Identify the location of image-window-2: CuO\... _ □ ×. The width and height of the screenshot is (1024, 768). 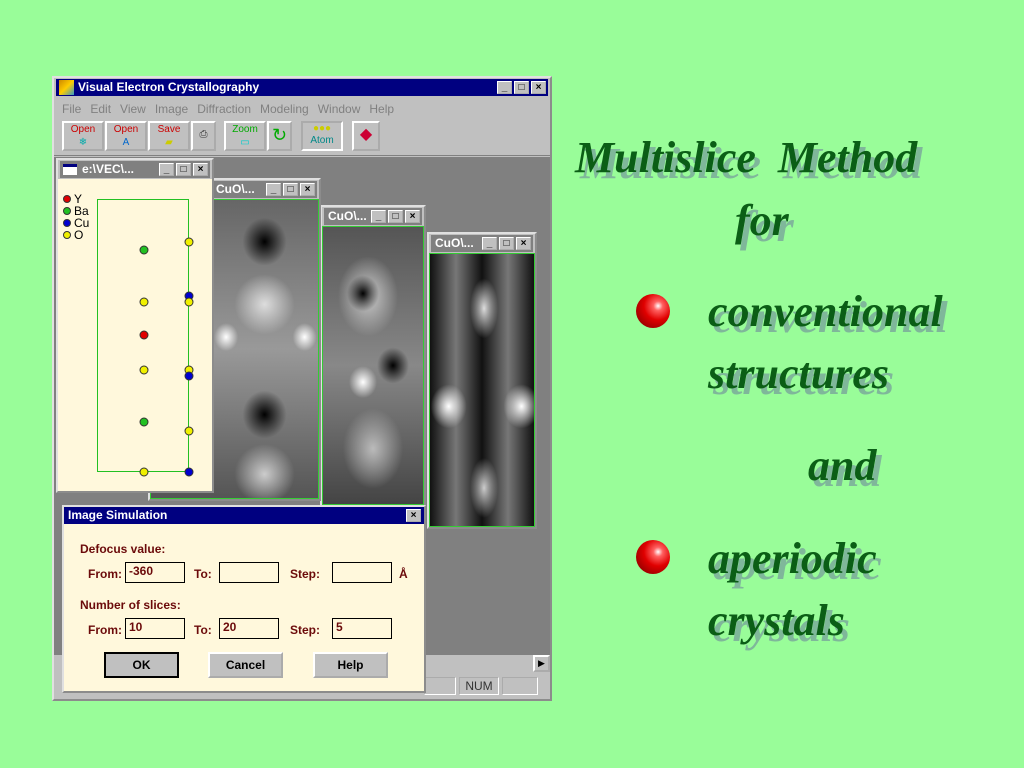
(373, 356).